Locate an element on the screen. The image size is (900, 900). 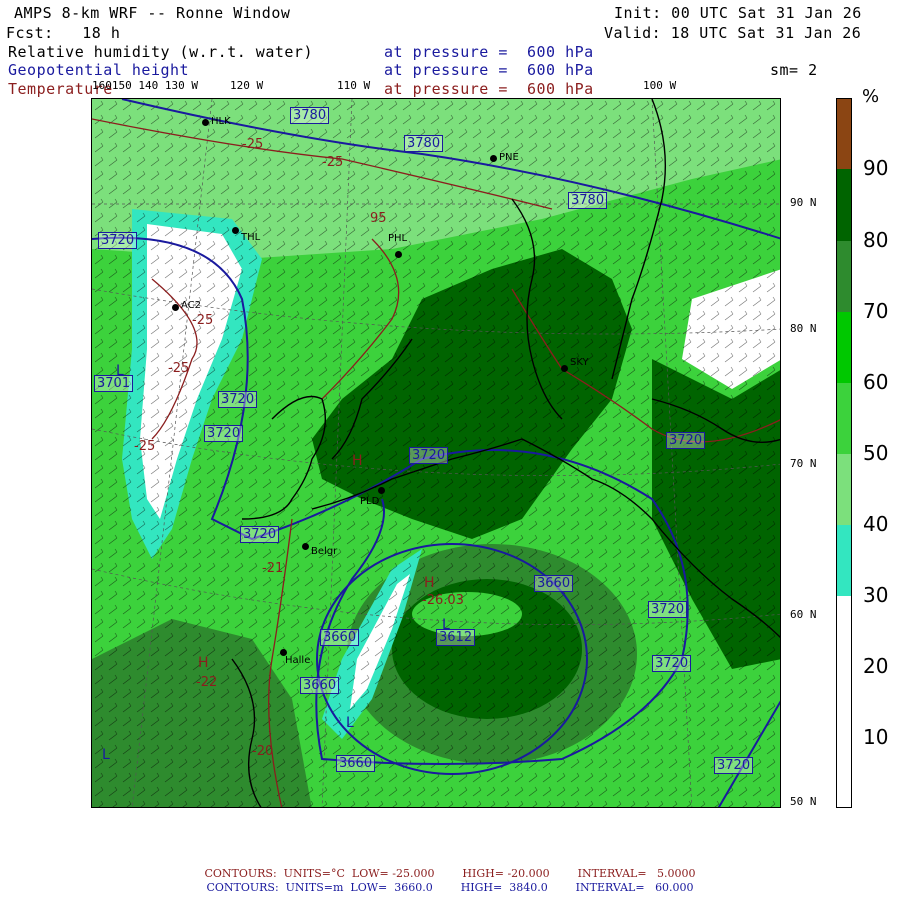
field-rh-pressure: at pressure = 600 hPa is located at coordinates (489, 52).